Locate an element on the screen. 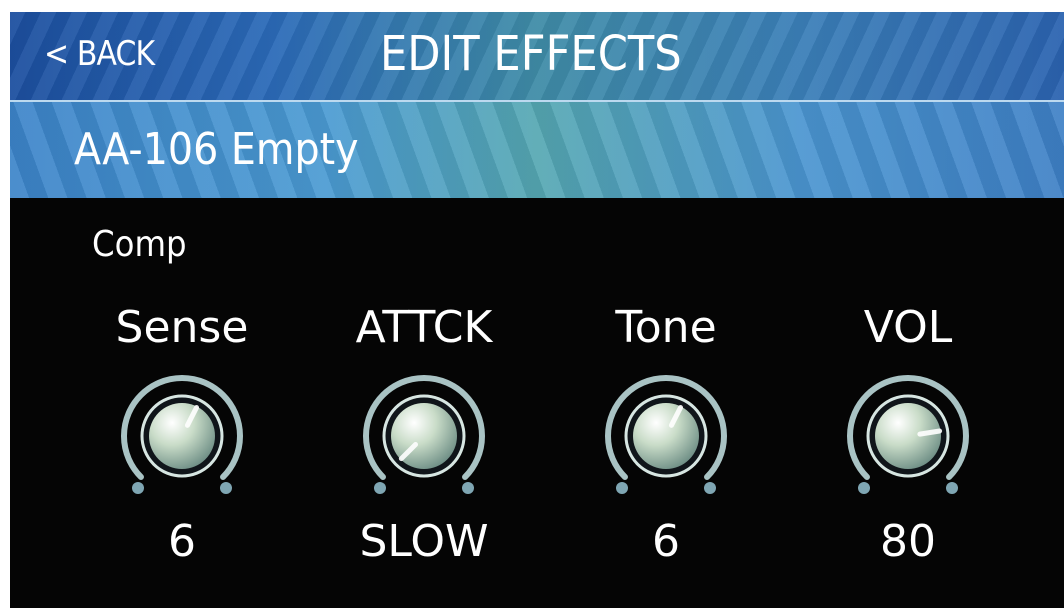 This screenshot has height=608, width=1064. param-value: 80 is located at coordinates (908, 541).